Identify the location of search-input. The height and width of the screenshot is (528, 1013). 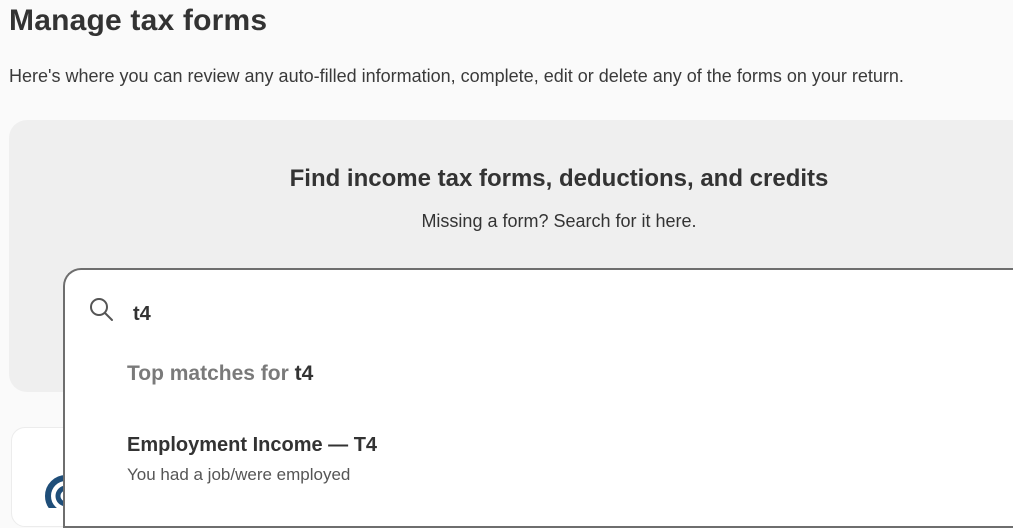
(483, 314).